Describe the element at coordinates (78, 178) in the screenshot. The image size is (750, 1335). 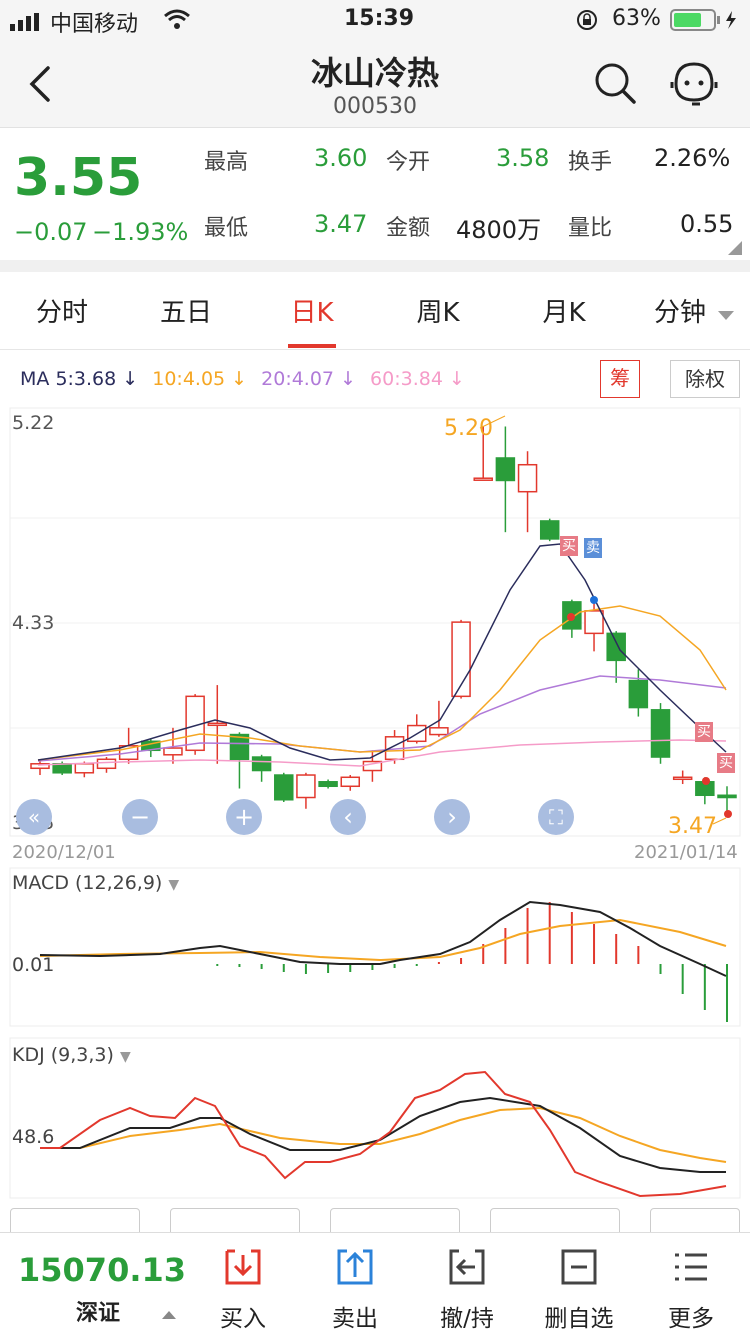
I see `last-price: 3.55` at that location.